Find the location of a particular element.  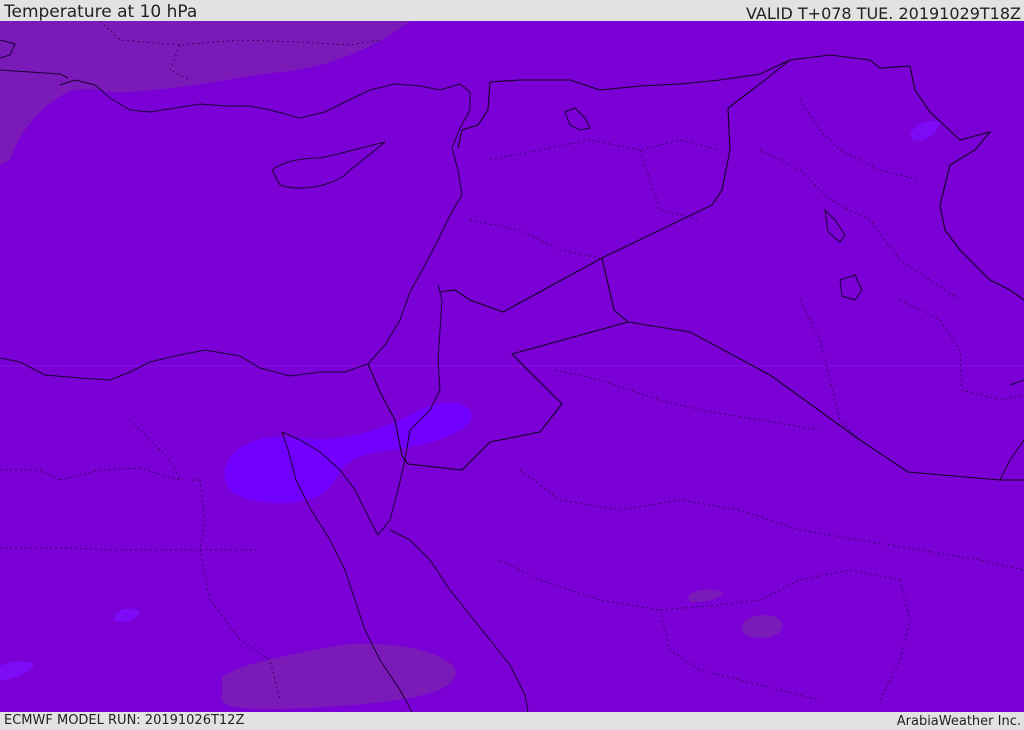

model-run: ECMWF MODEL RUN: 20191026T12Z is located at coordinates (124, 720).